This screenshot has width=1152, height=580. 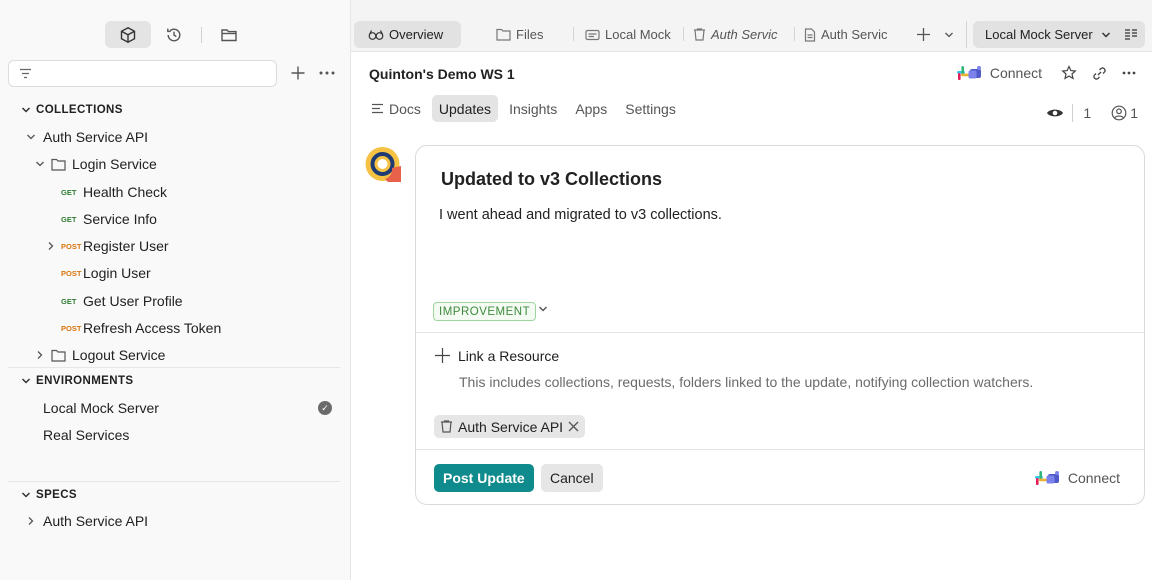 I want to click on request-name: Register User, so click(x=126, y=246).